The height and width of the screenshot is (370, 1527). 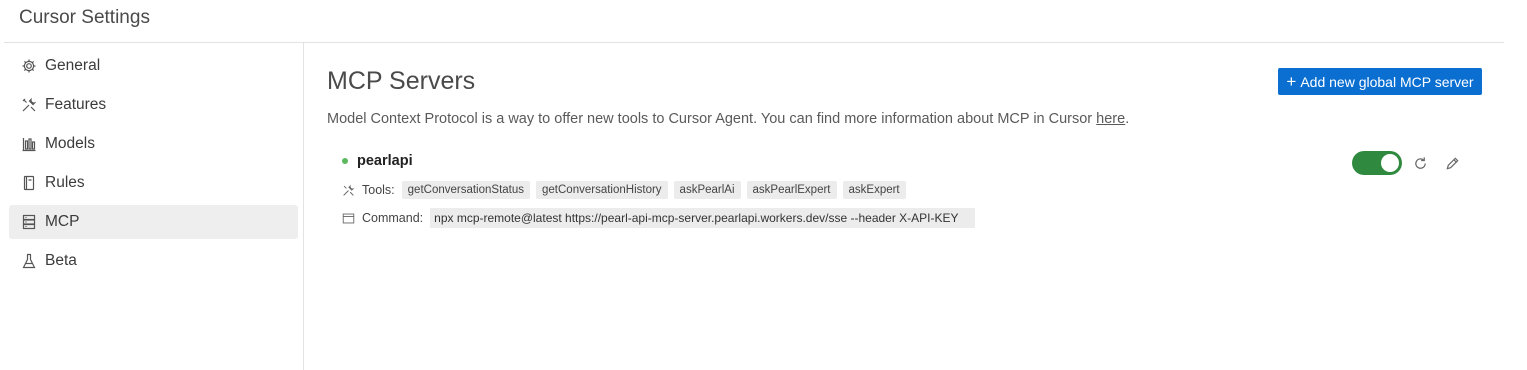 I want to click on sidebar-item-label: Models, so click(x=70, y=143).